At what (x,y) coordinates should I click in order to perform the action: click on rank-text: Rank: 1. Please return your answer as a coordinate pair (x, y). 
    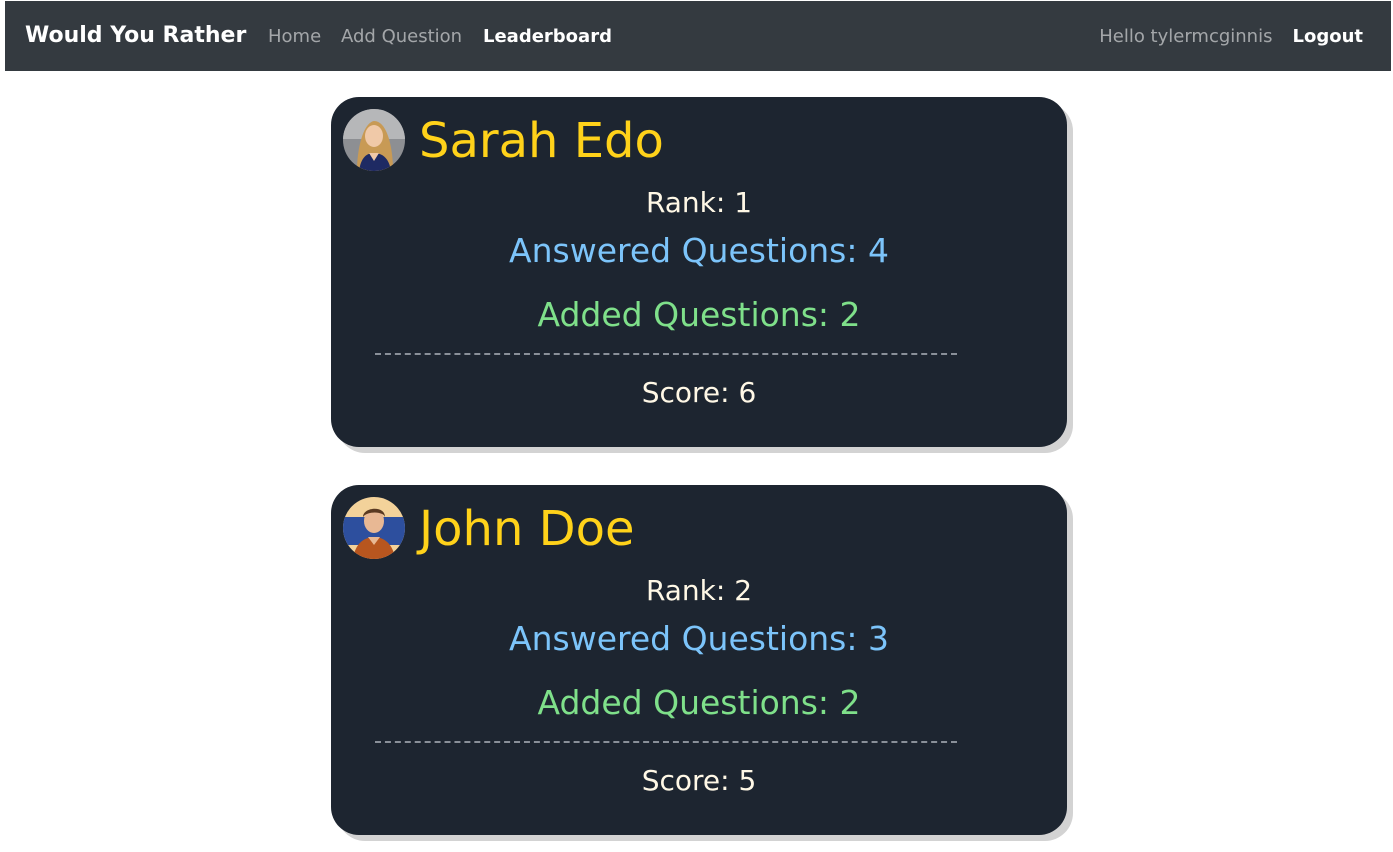
    Looking at the image, I should click on (699, 202).